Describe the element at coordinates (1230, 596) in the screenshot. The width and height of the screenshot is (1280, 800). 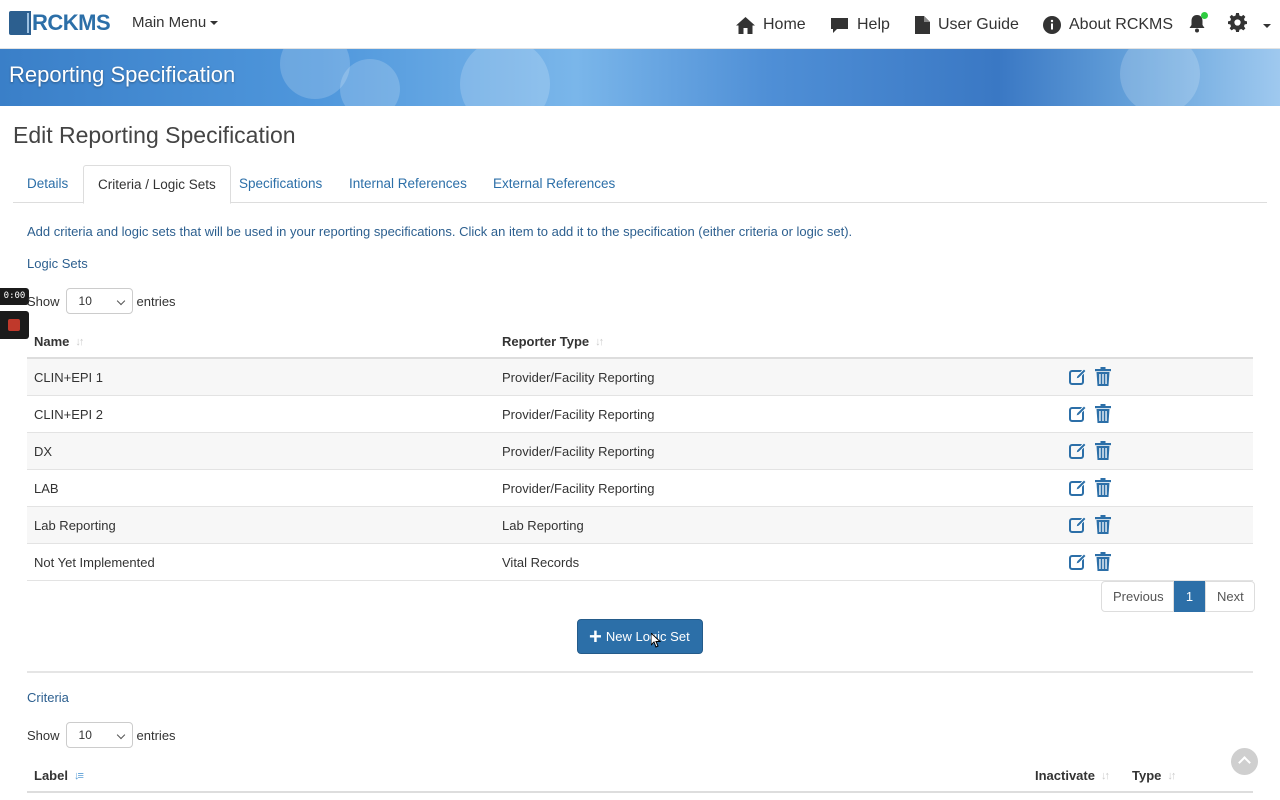
I see `pagination-next: Next` at that location.